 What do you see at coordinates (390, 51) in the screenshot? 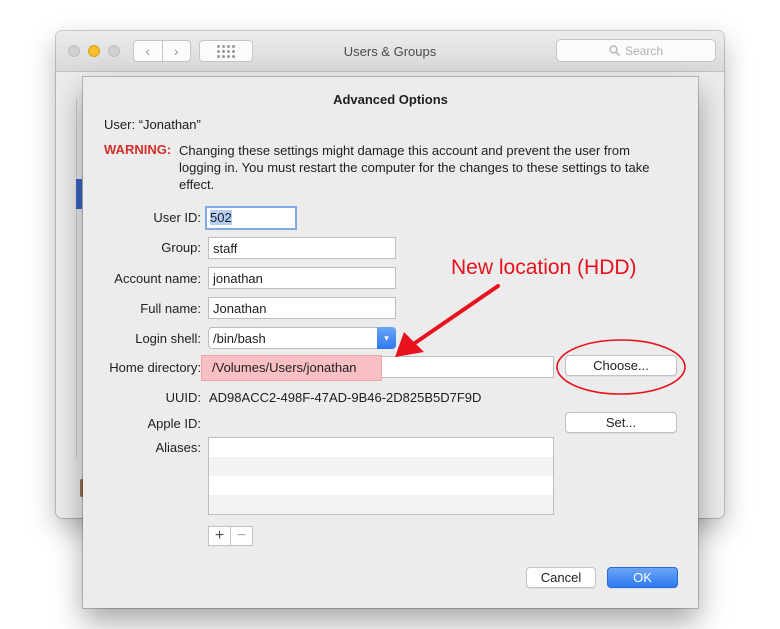
I see `window-titlebar: ‹ › Users & Groups Search` at bounding box center [390, 51].